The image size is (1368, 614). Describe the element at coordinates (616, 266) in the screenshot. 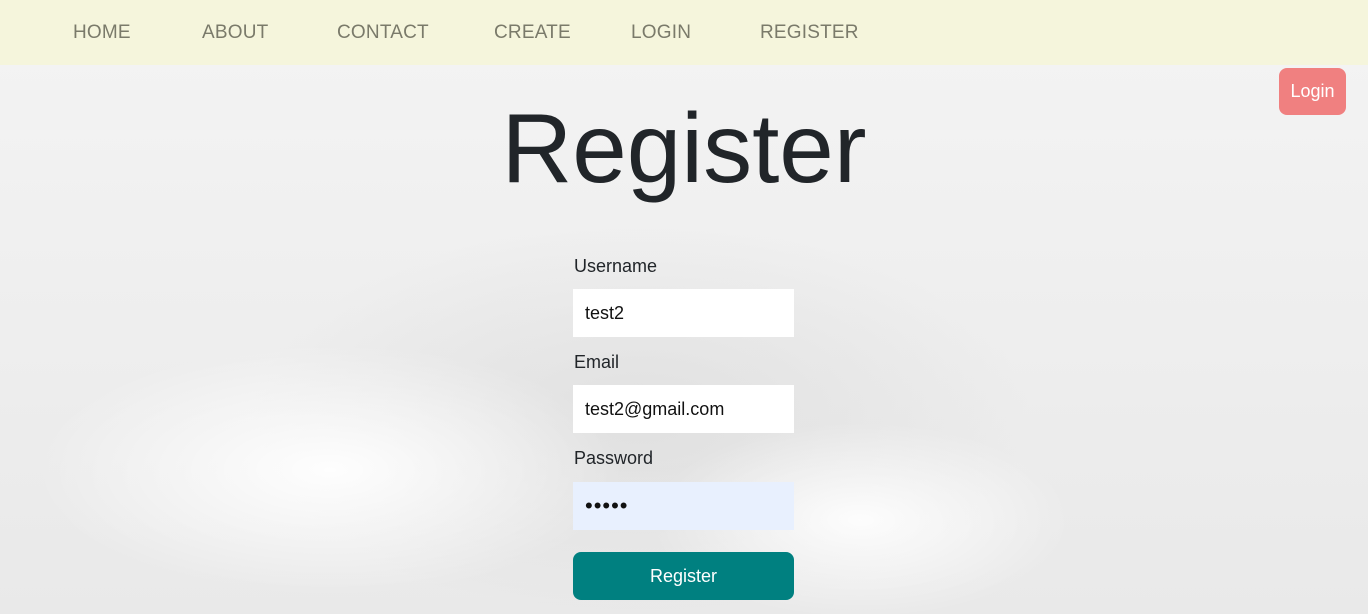

I see `username-label: Username` at that location.